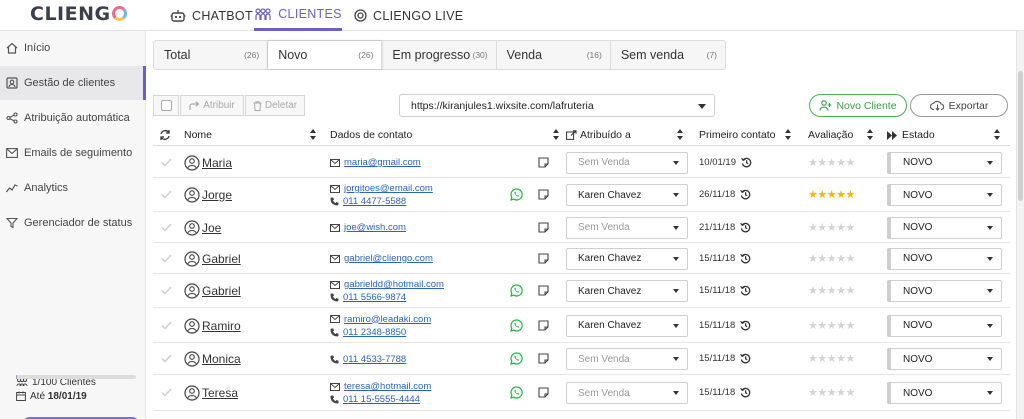  Describe the element at coordinates (198, 135) in the screenshot. I see `header-name: Nome` at that location.